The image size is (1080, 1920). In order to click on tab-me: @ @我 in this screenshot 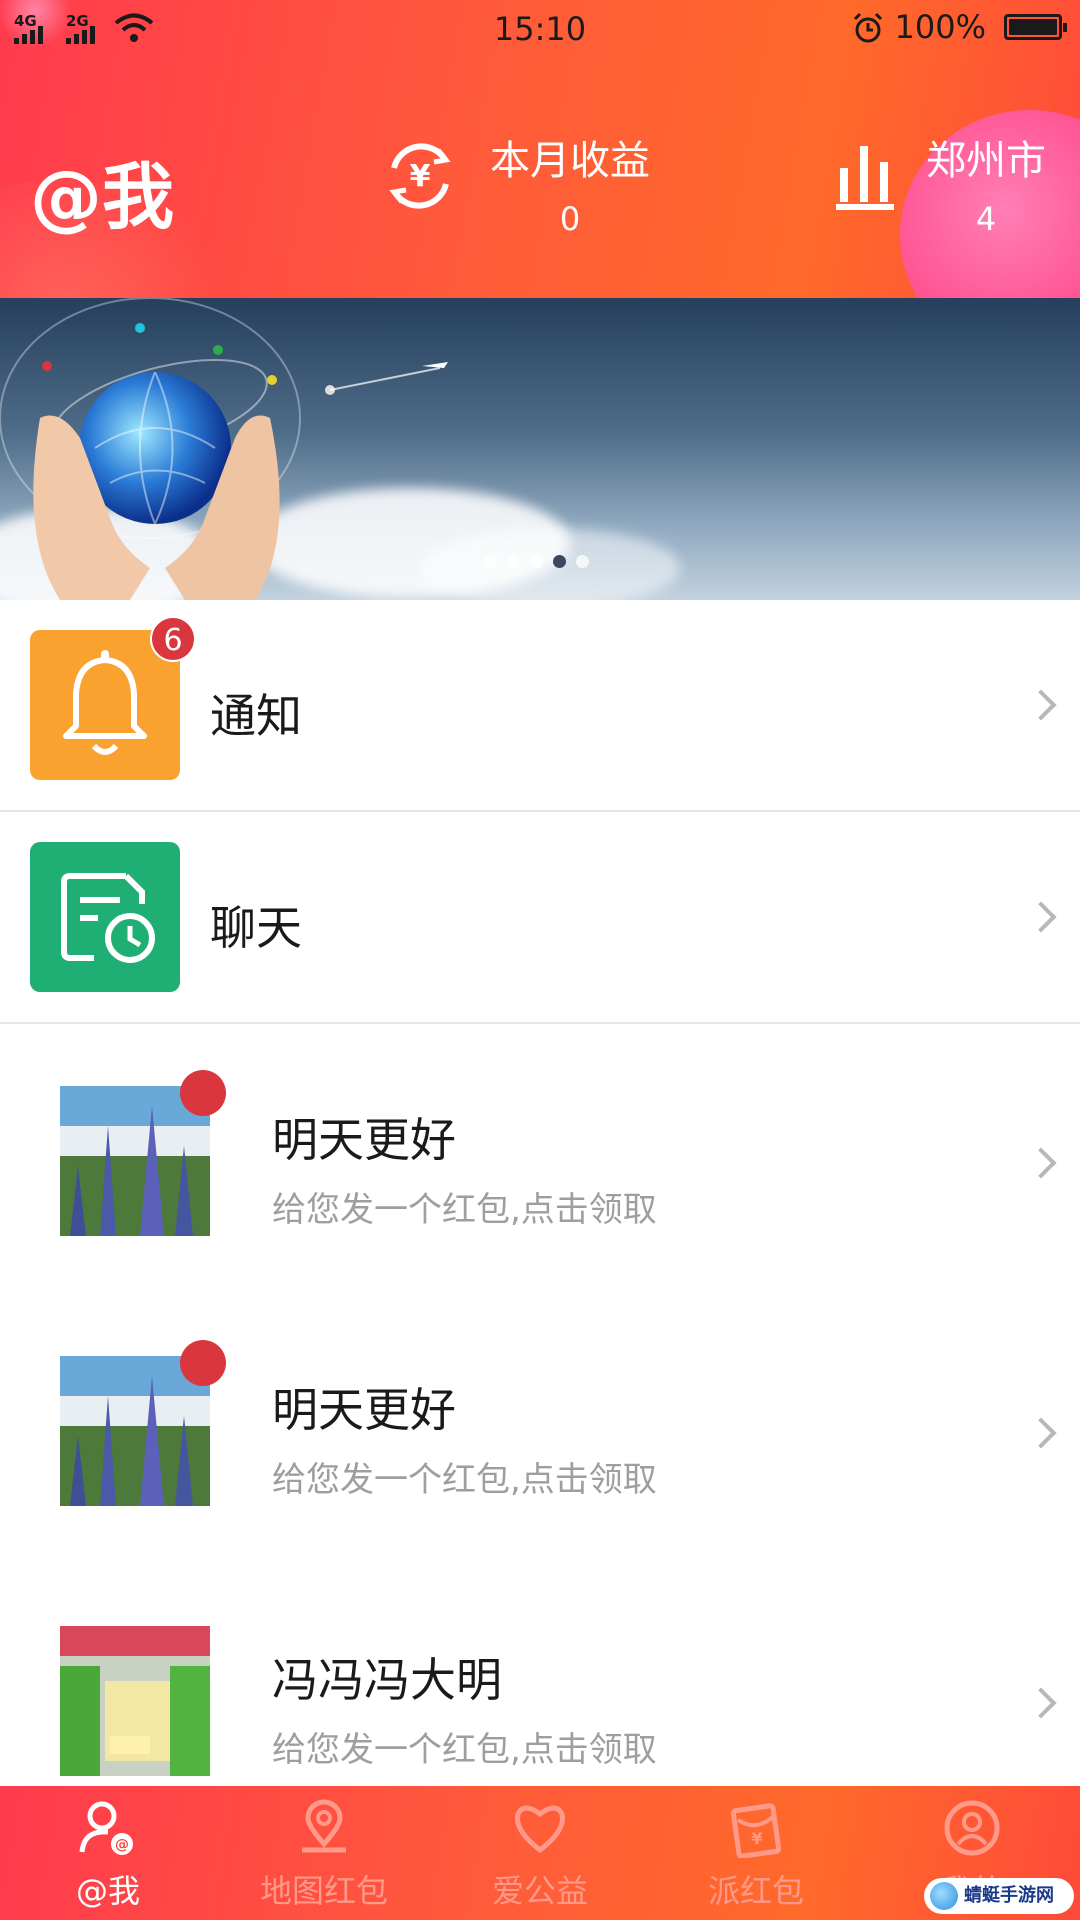, I will do `click(108, 1853)`.